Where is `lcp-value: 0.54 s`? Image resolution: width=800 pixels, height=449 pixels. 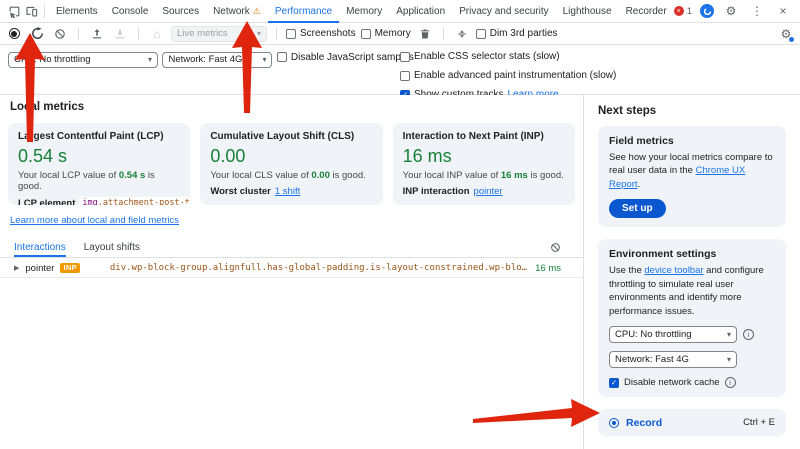 lcp-value: 0.54 s is located at coordinates (43, 156).